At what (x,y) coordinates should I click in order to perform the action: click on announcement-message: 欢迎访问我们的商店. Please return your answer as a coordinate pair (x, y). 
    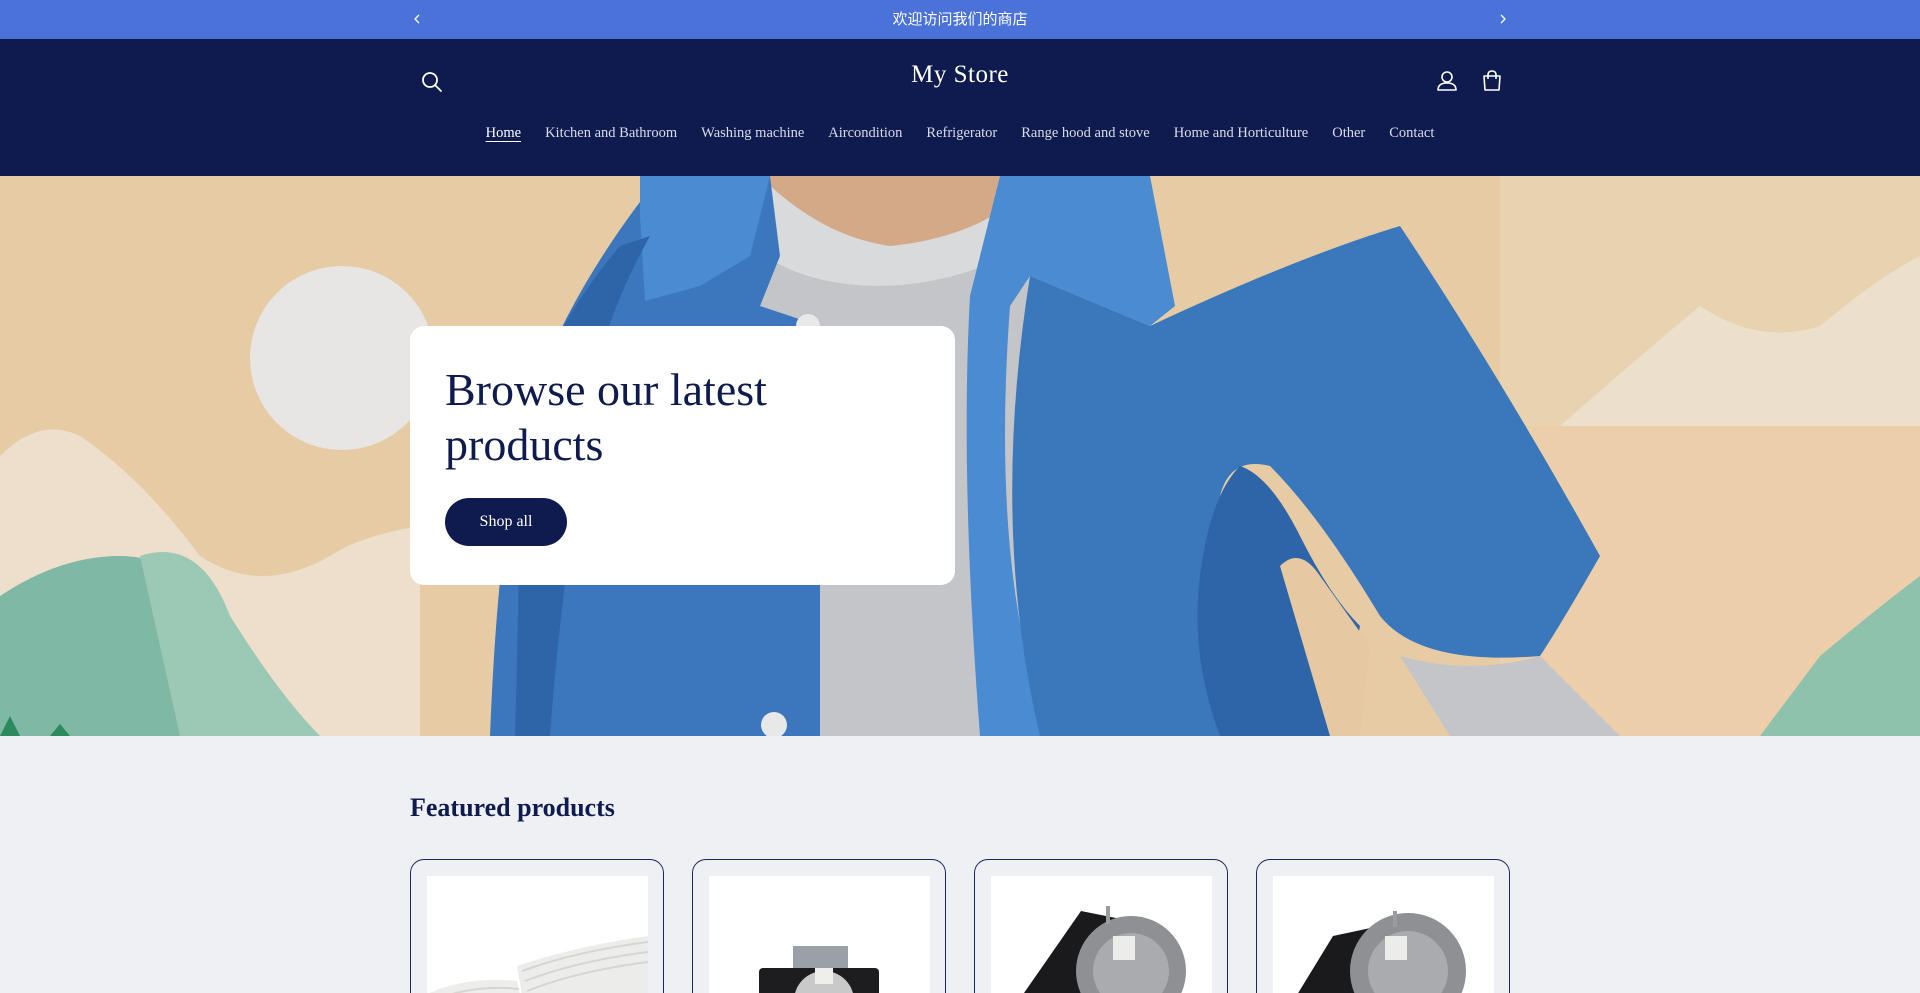
    Looking at the image, I should click on (960, 19).